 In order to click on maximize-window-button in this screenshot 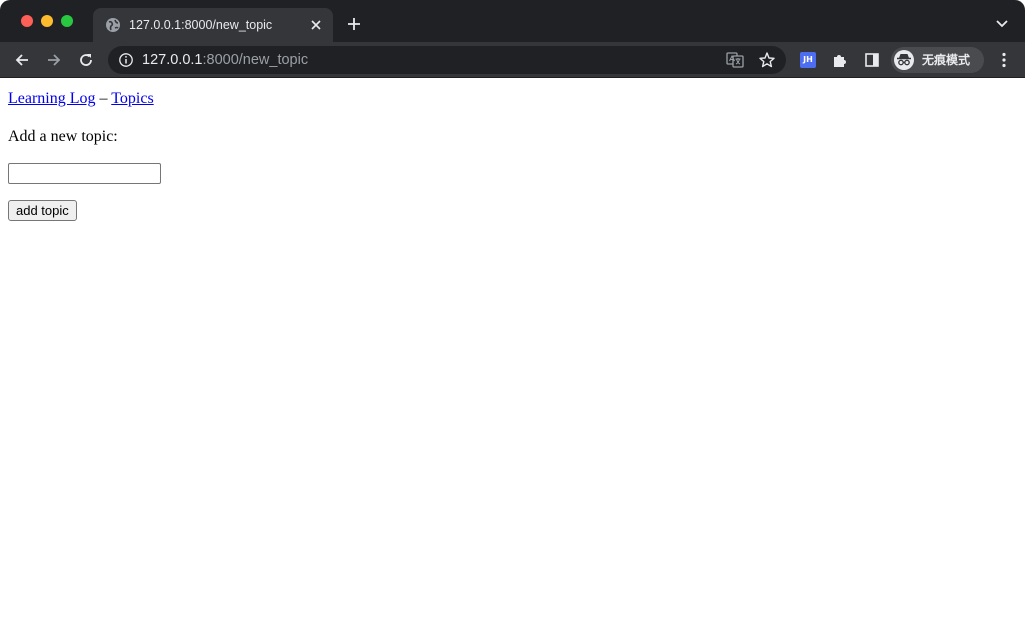, I will do `click(67, 21)`.